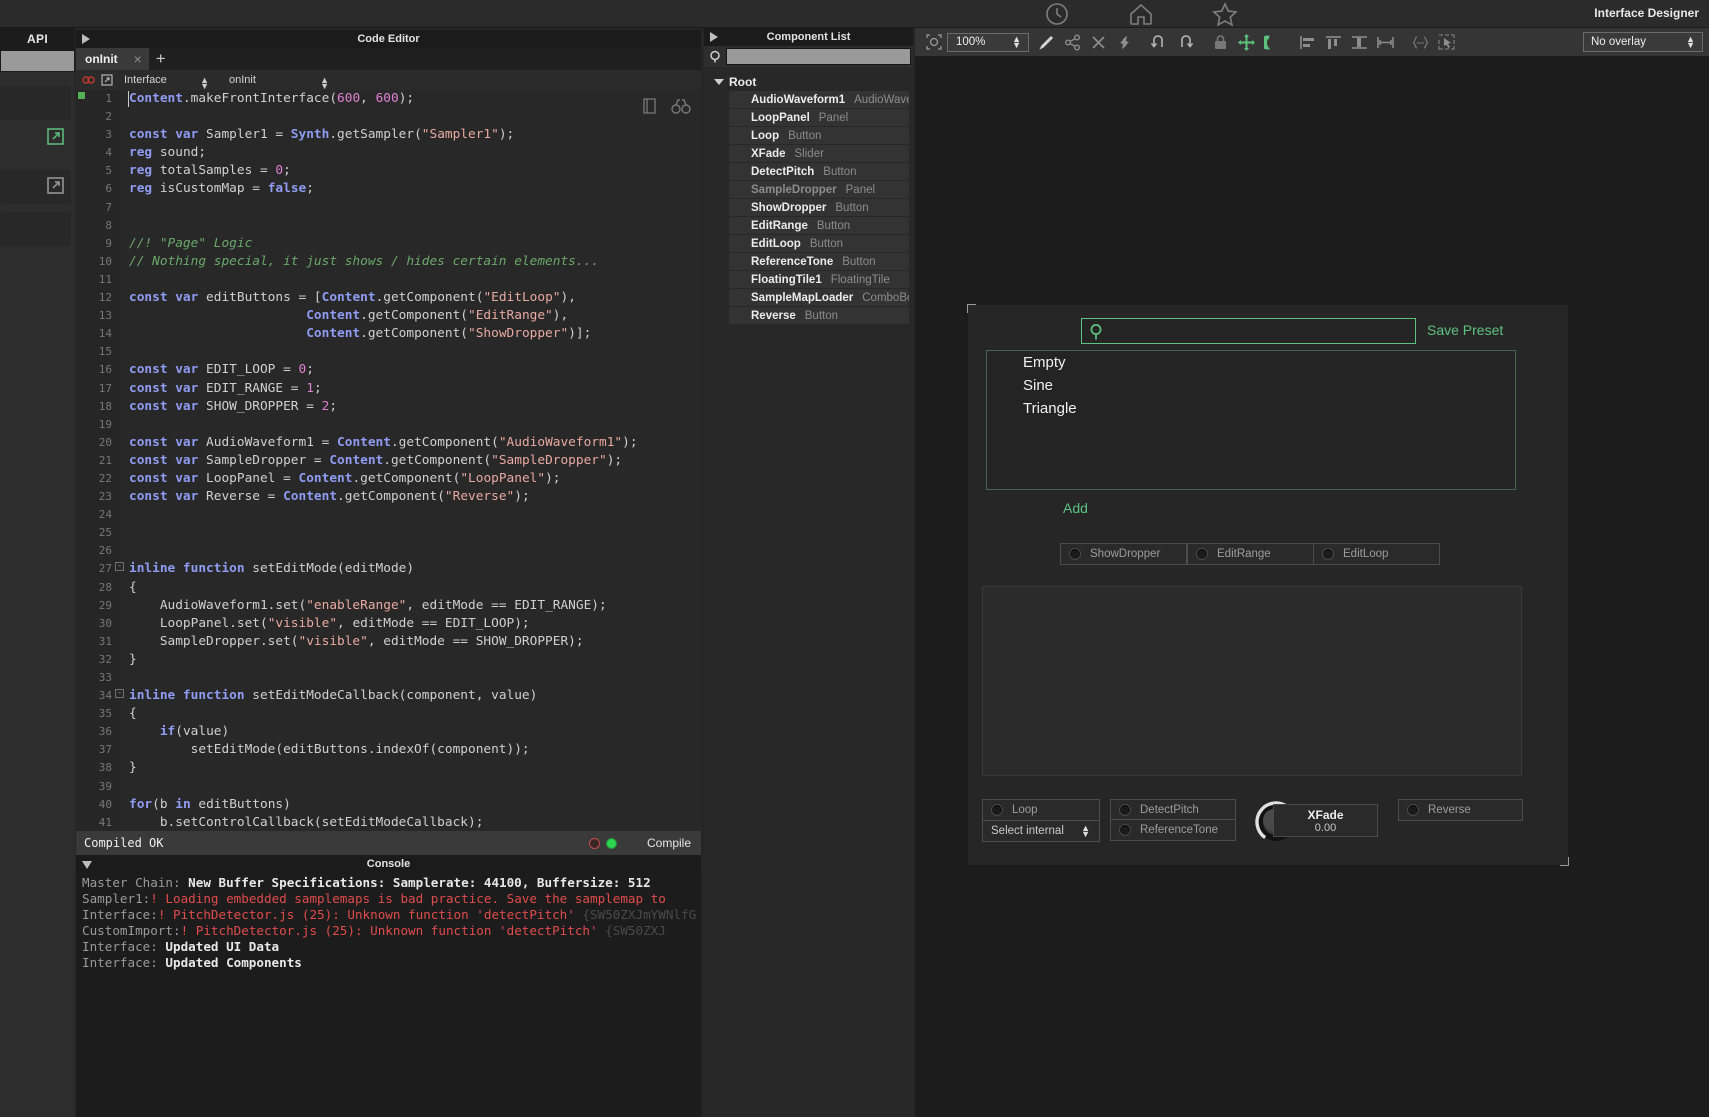 Image resolution: width=1709 pixels, height=1117 pixels. I want to click on delete-x-icon, so click(1098, 42).